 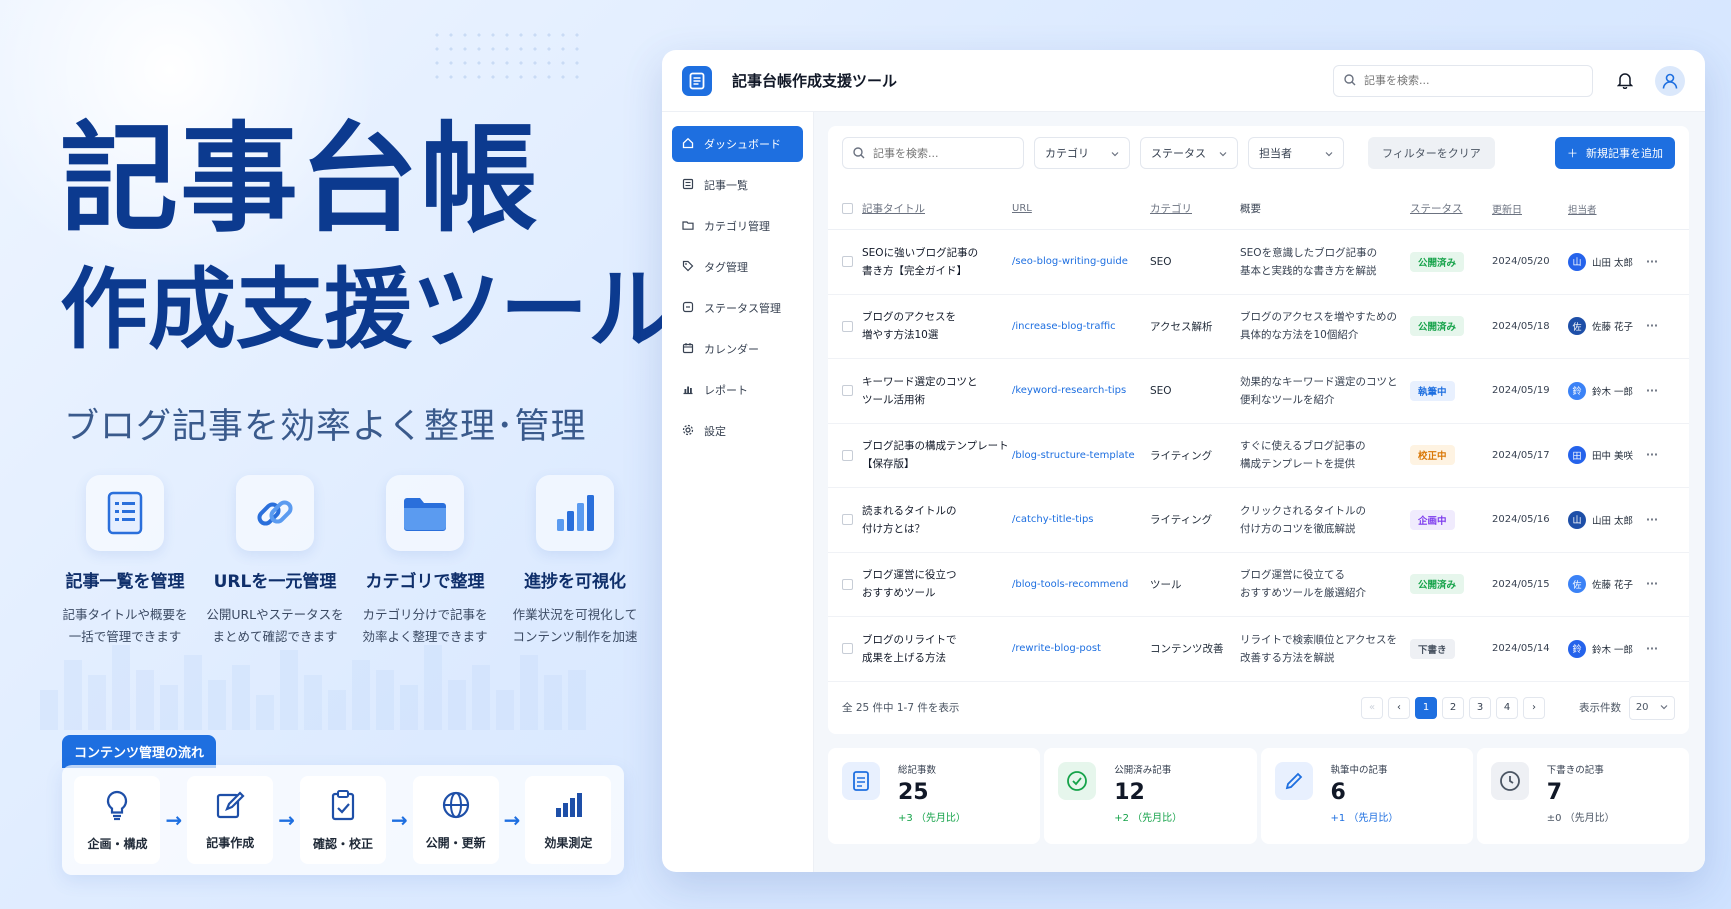 I want to click on article-summary: リライトで検索順位とアクセスを 改善する方法を解説, so click(x=1318, y=648).